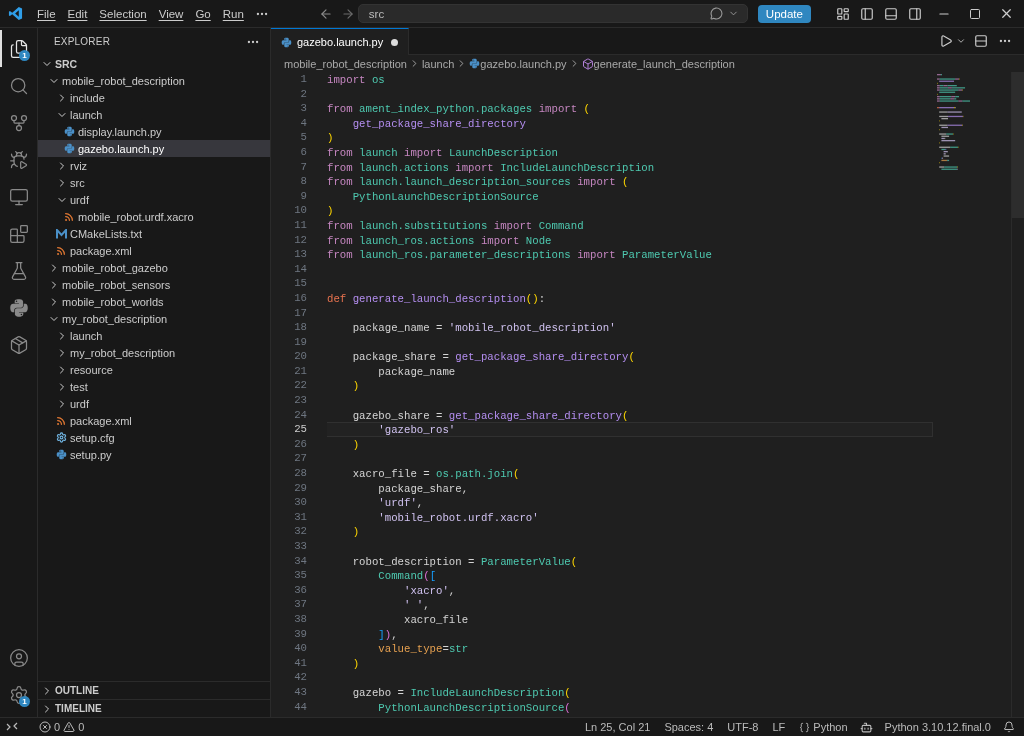  What do you see at coordinates (300, 210) in the screenshot?
I see `line-number: 10` at bounding box center [300, 210].